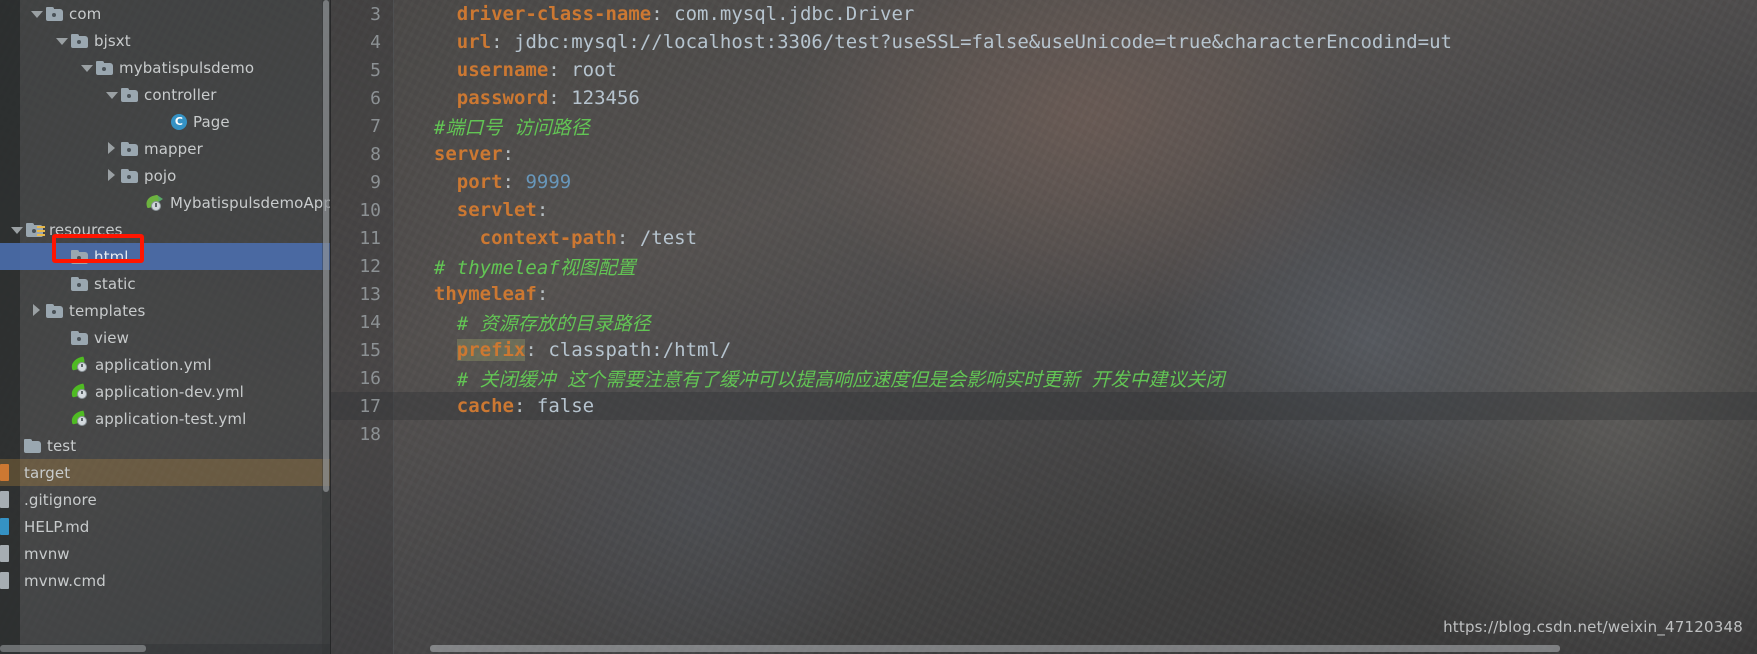 The width and height of the screenshot is (1757, 654). Describe the element at coordinates (370, 238) in the screenshot. I see `line-number: 11` at that location.